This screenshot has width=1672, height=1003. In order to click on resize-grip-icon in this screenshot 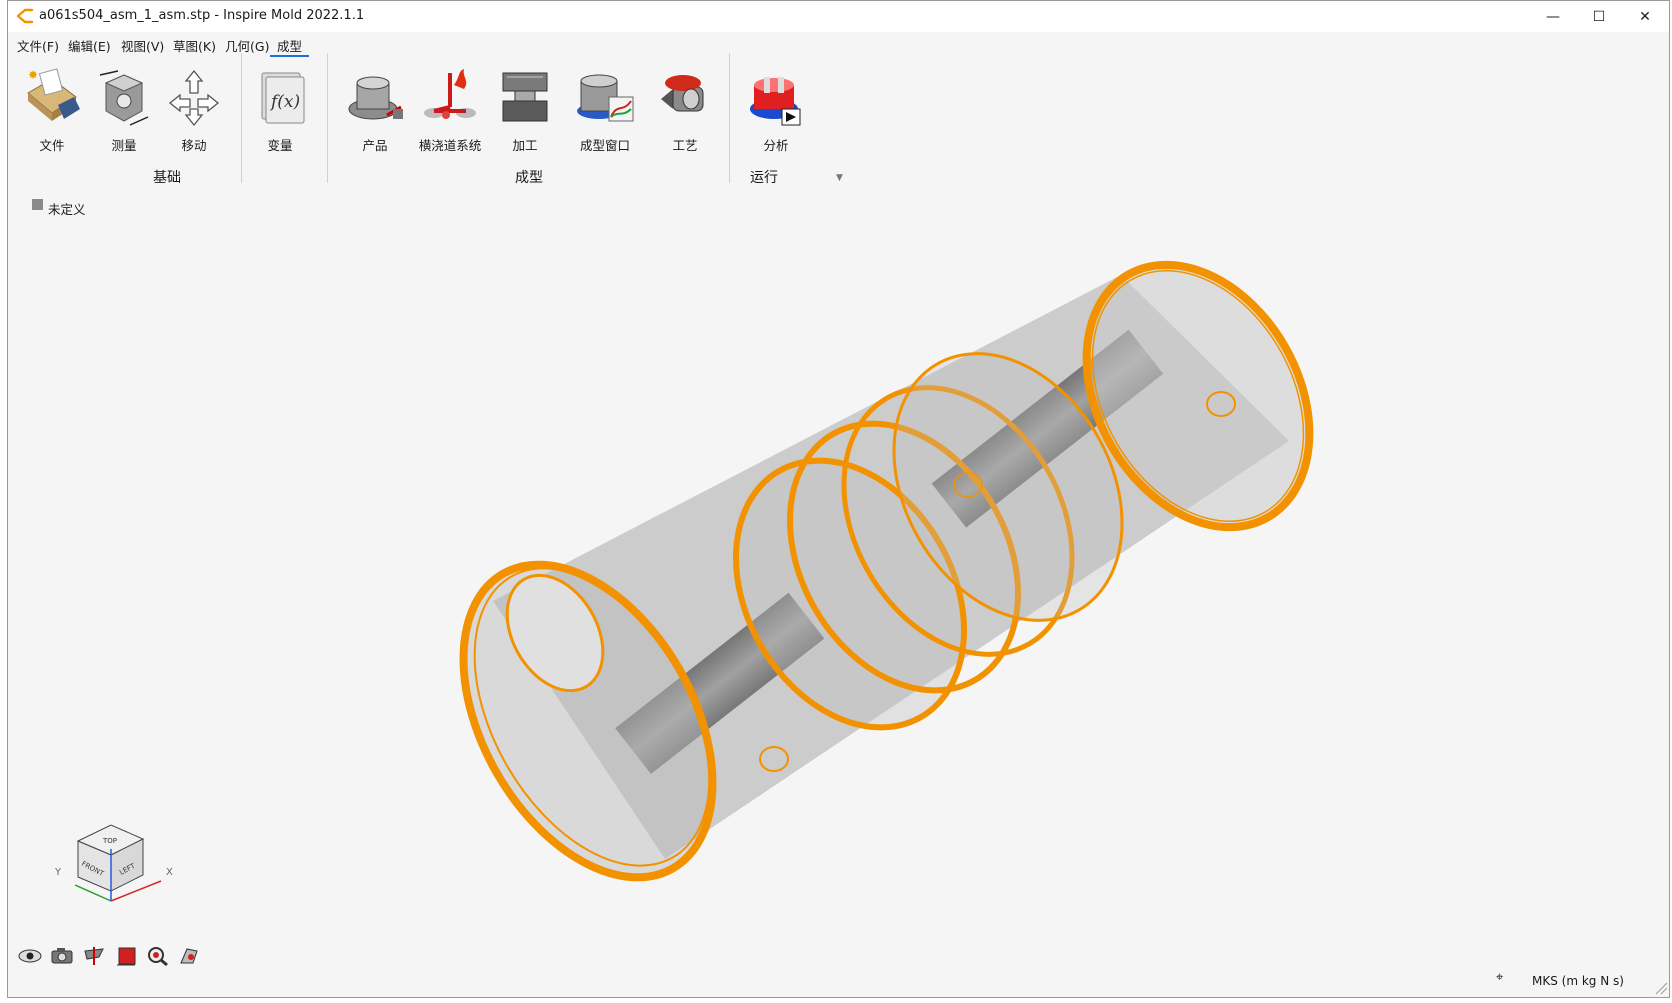, I will do `click(1661, 988)`.